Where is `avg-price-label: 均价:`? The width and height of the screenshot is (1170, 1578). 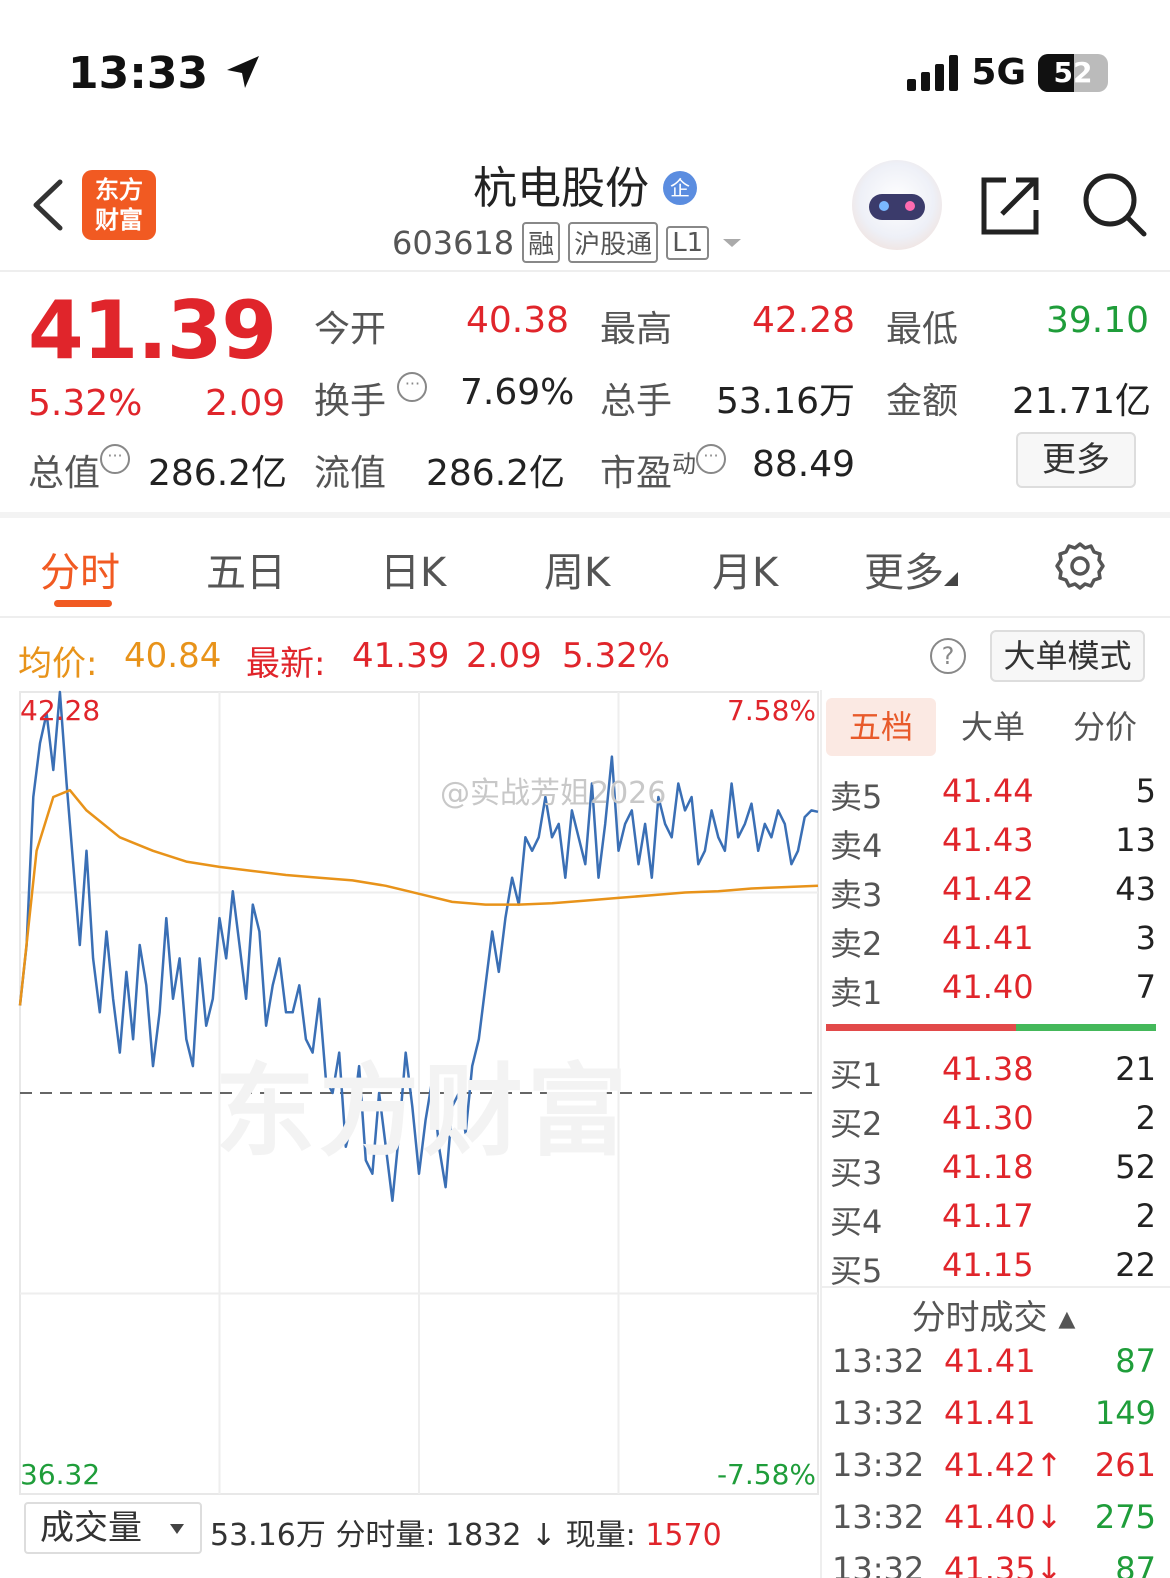 avg-price-label: 均价: is located at coordinates (58, 664).